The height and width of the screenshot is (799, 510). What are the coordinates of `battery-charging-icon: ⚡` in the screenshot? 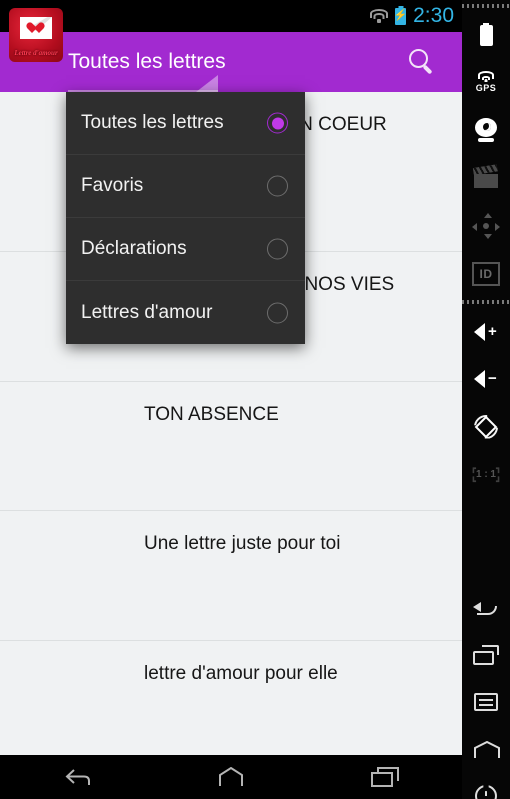 It's located at (400, 16).